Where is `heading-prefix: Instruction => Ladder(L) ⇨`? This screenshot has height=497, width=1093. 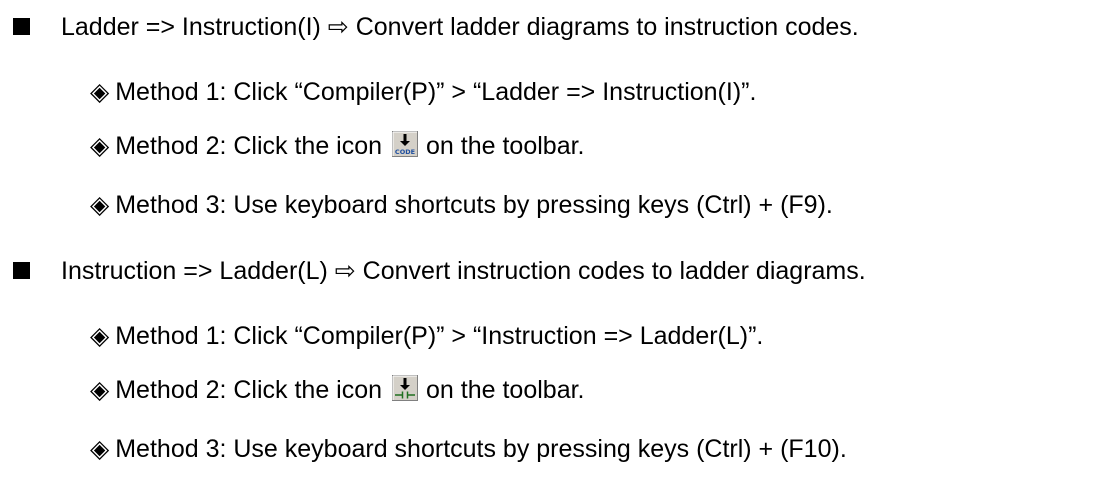
heading-prefix: Instruction => Ladder(L) ⇨ is located at coordinates (212, 271).